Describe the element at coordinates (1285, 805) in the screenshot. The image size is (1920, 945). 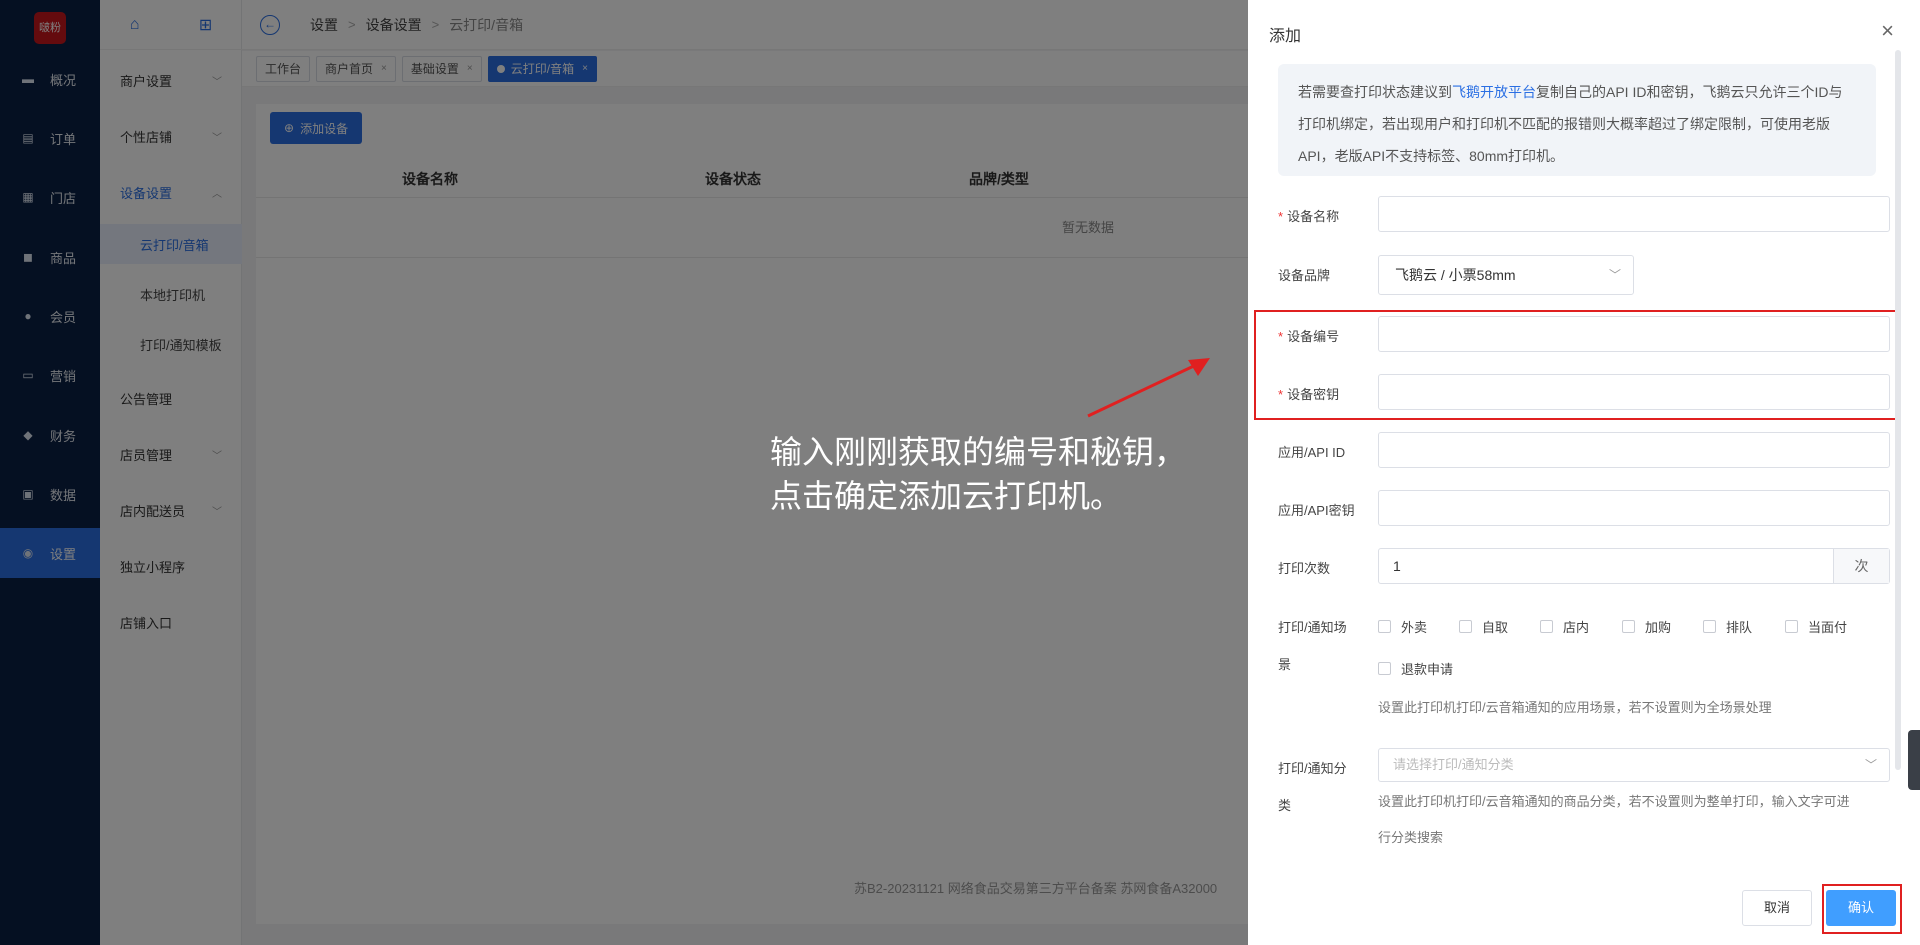
I see `category-label: 类` at that location.